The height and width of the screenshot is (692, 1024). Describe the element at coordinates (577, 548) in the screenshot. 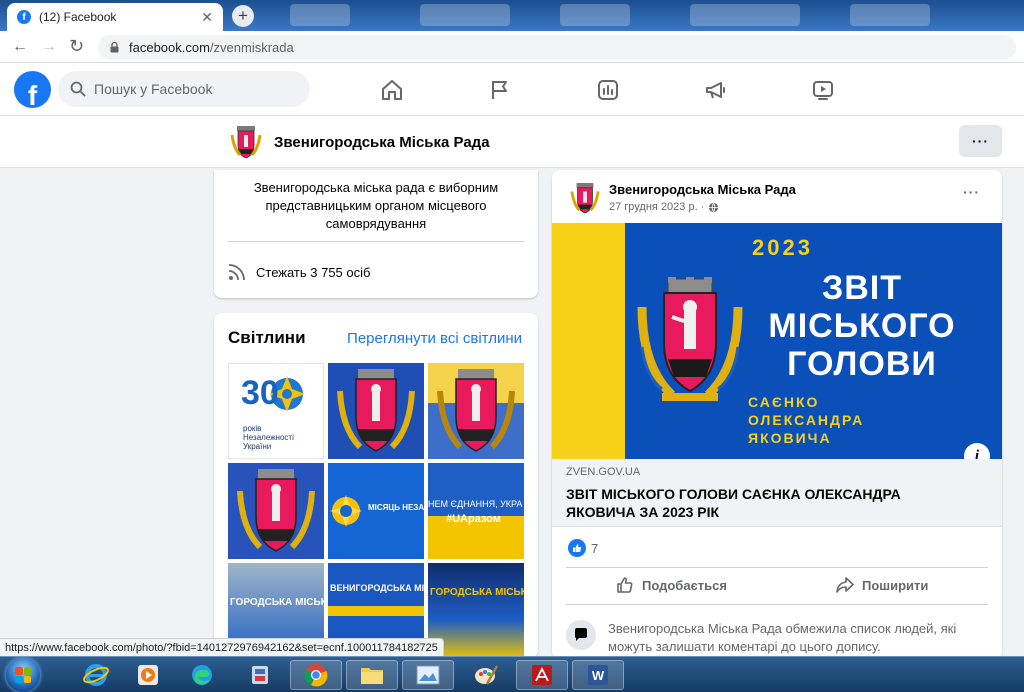

I see `like-reaction-icon` at that location.